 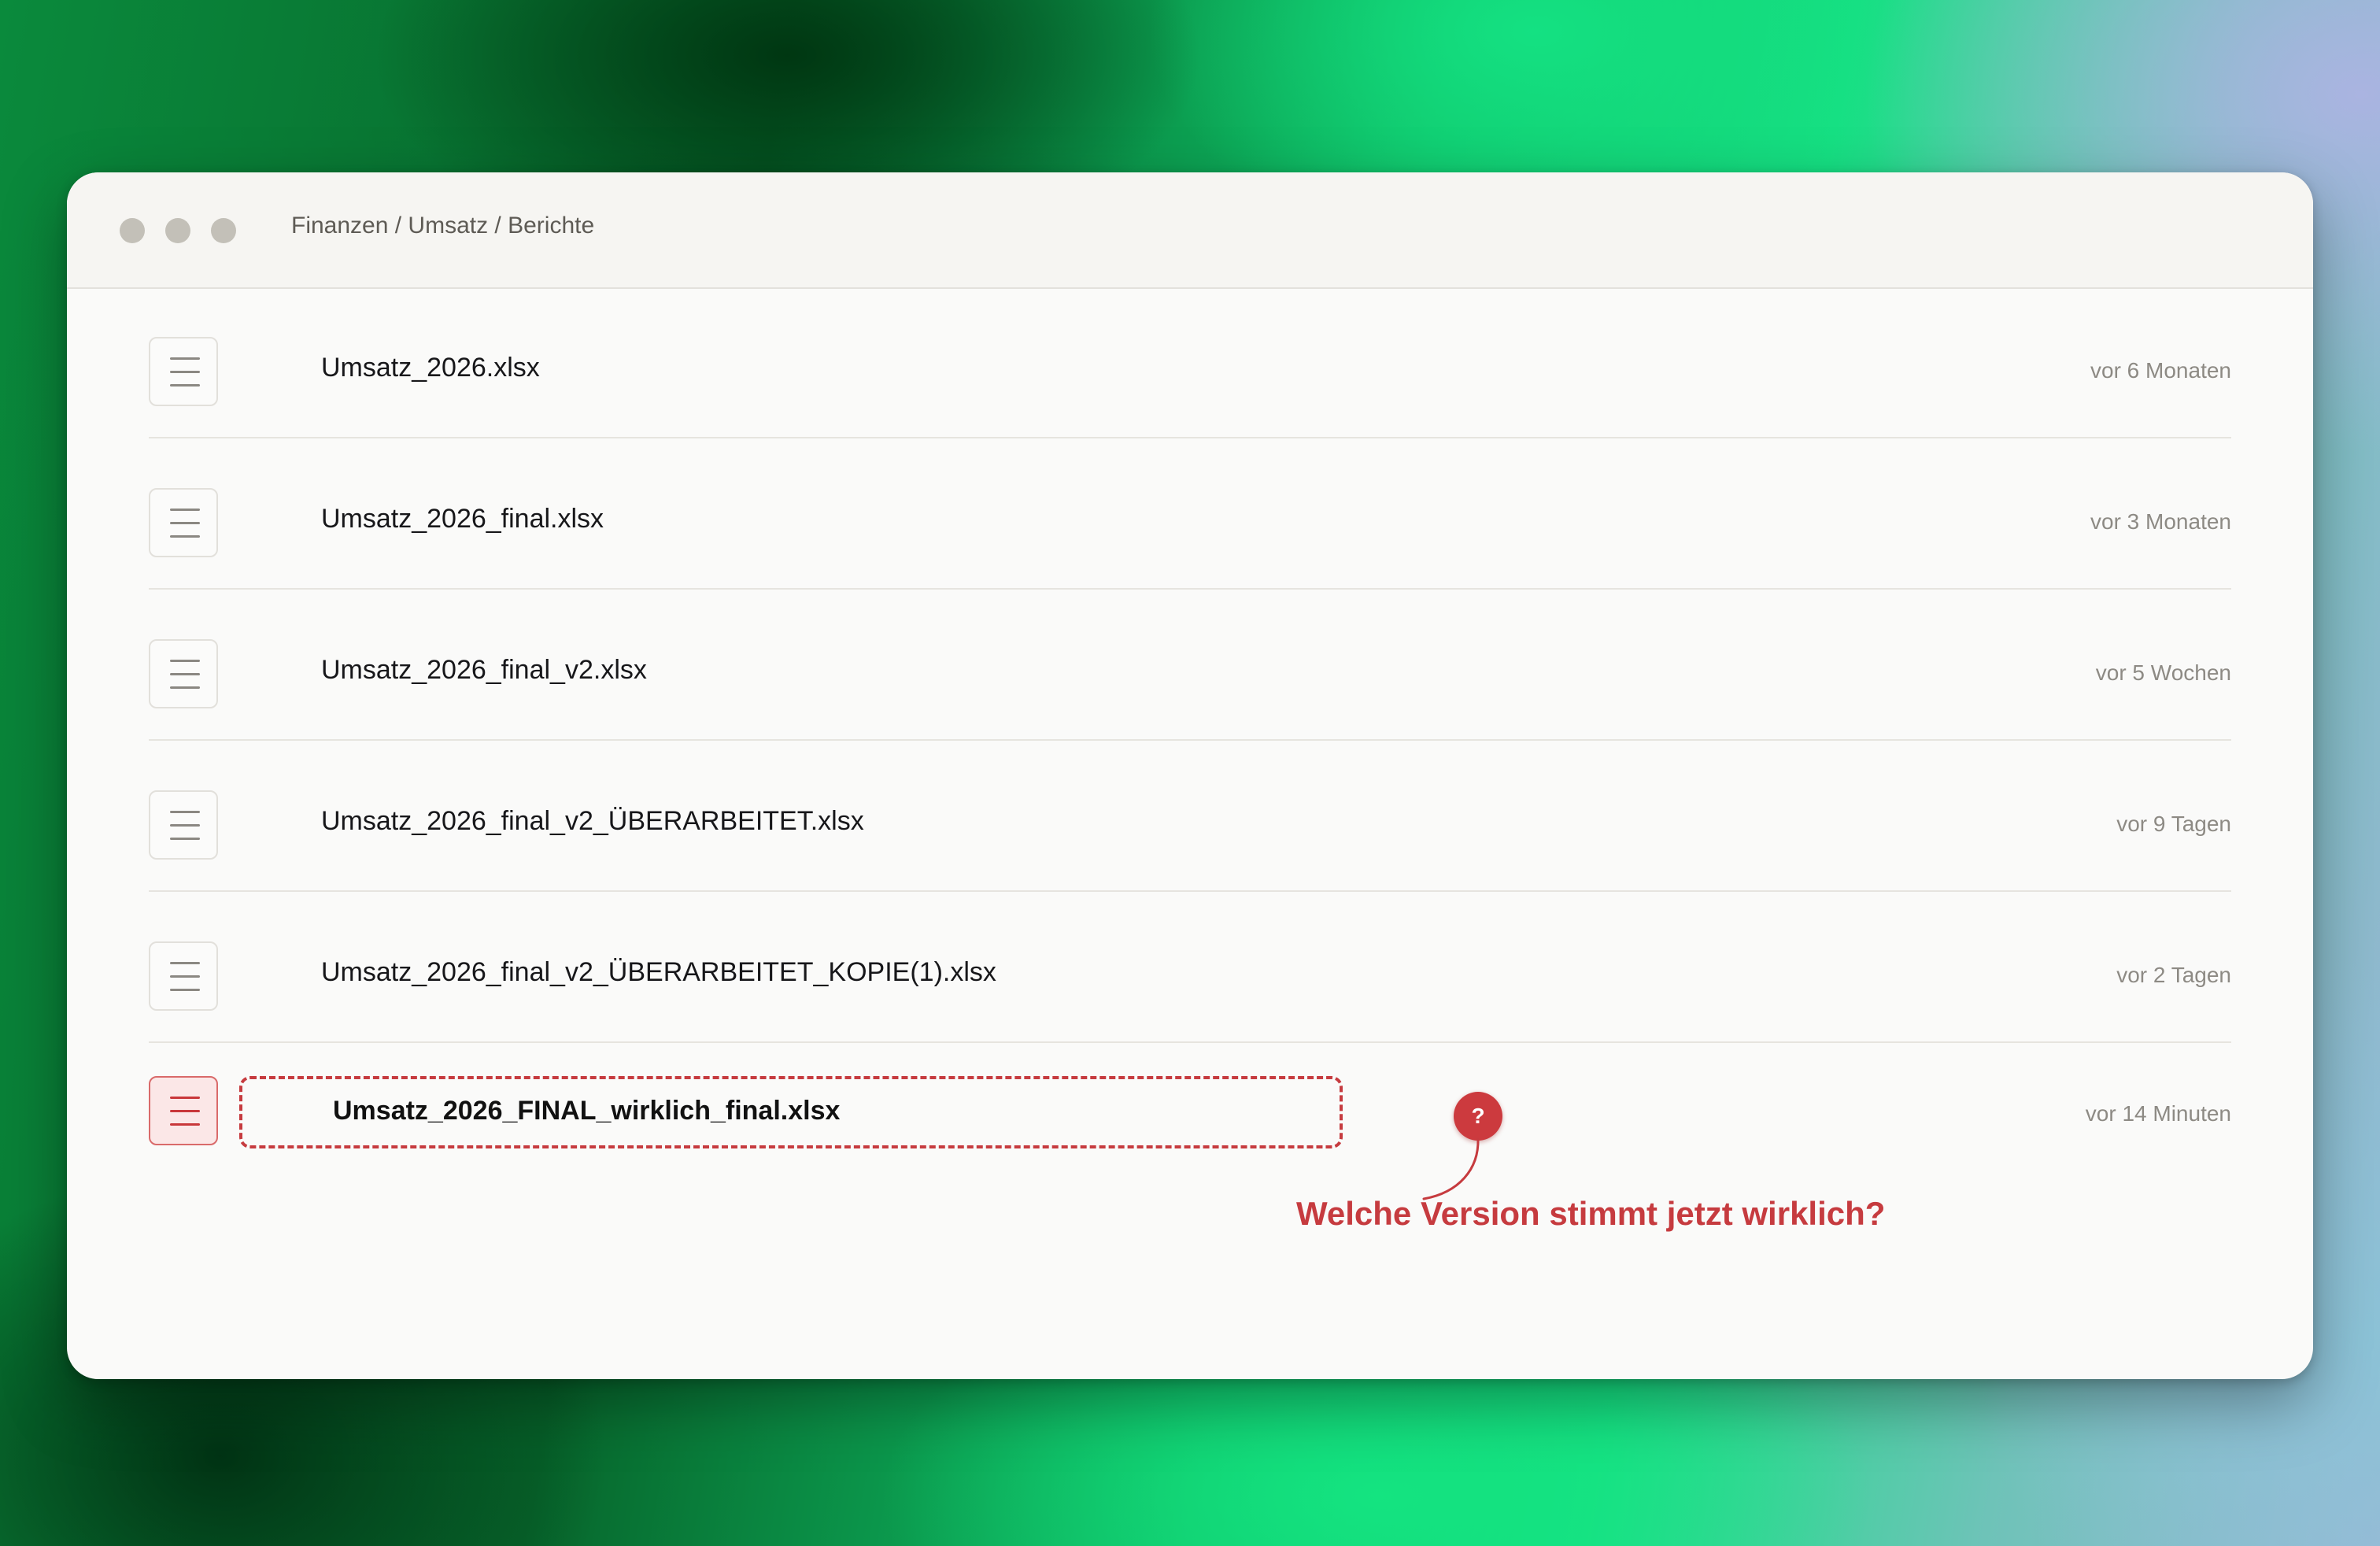 What do you see at coordinates (462, 519) in the screenshot?
I see `file-name: Umsatz_2026_final.xlsx` at bounding box center [462, 519].